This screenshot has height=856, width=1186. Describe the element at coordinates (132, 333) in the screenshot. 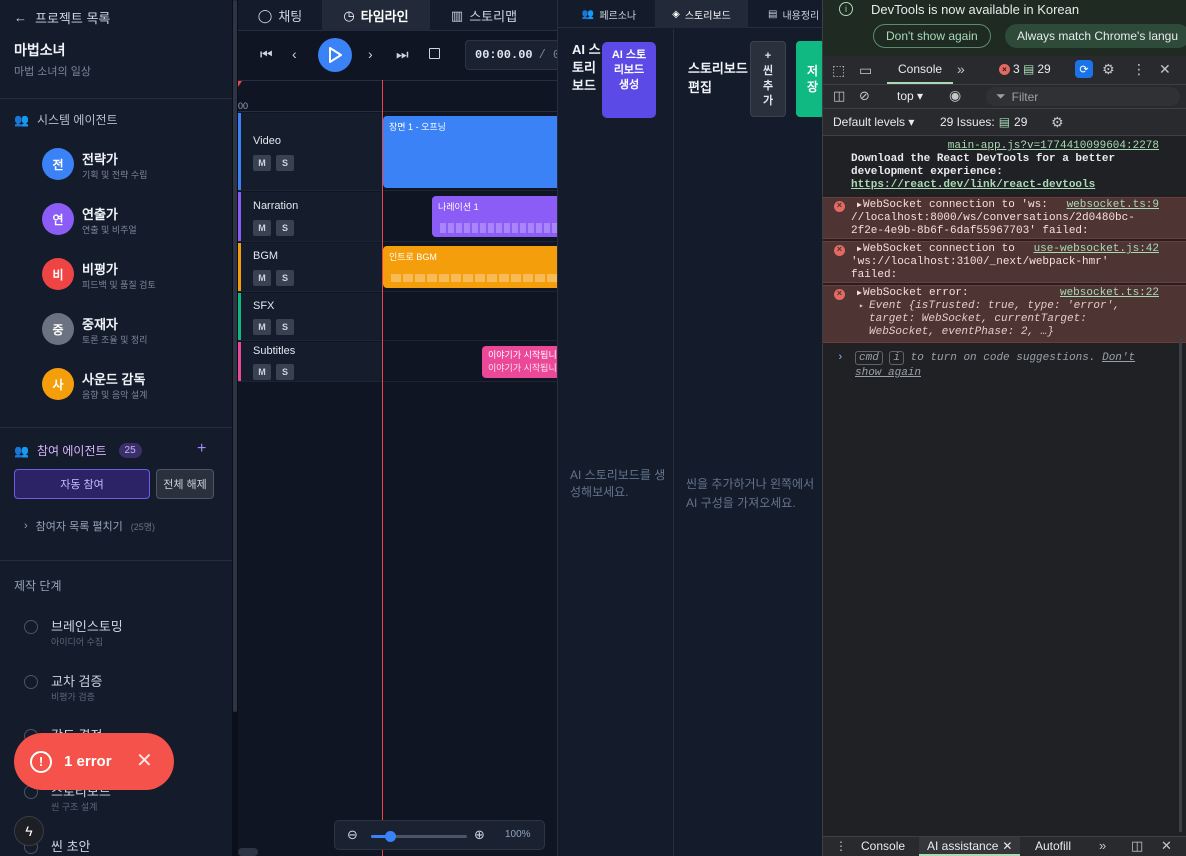

I see `agent-item-mediator: 중 중재자 토론 조율 및 정리` at that location.